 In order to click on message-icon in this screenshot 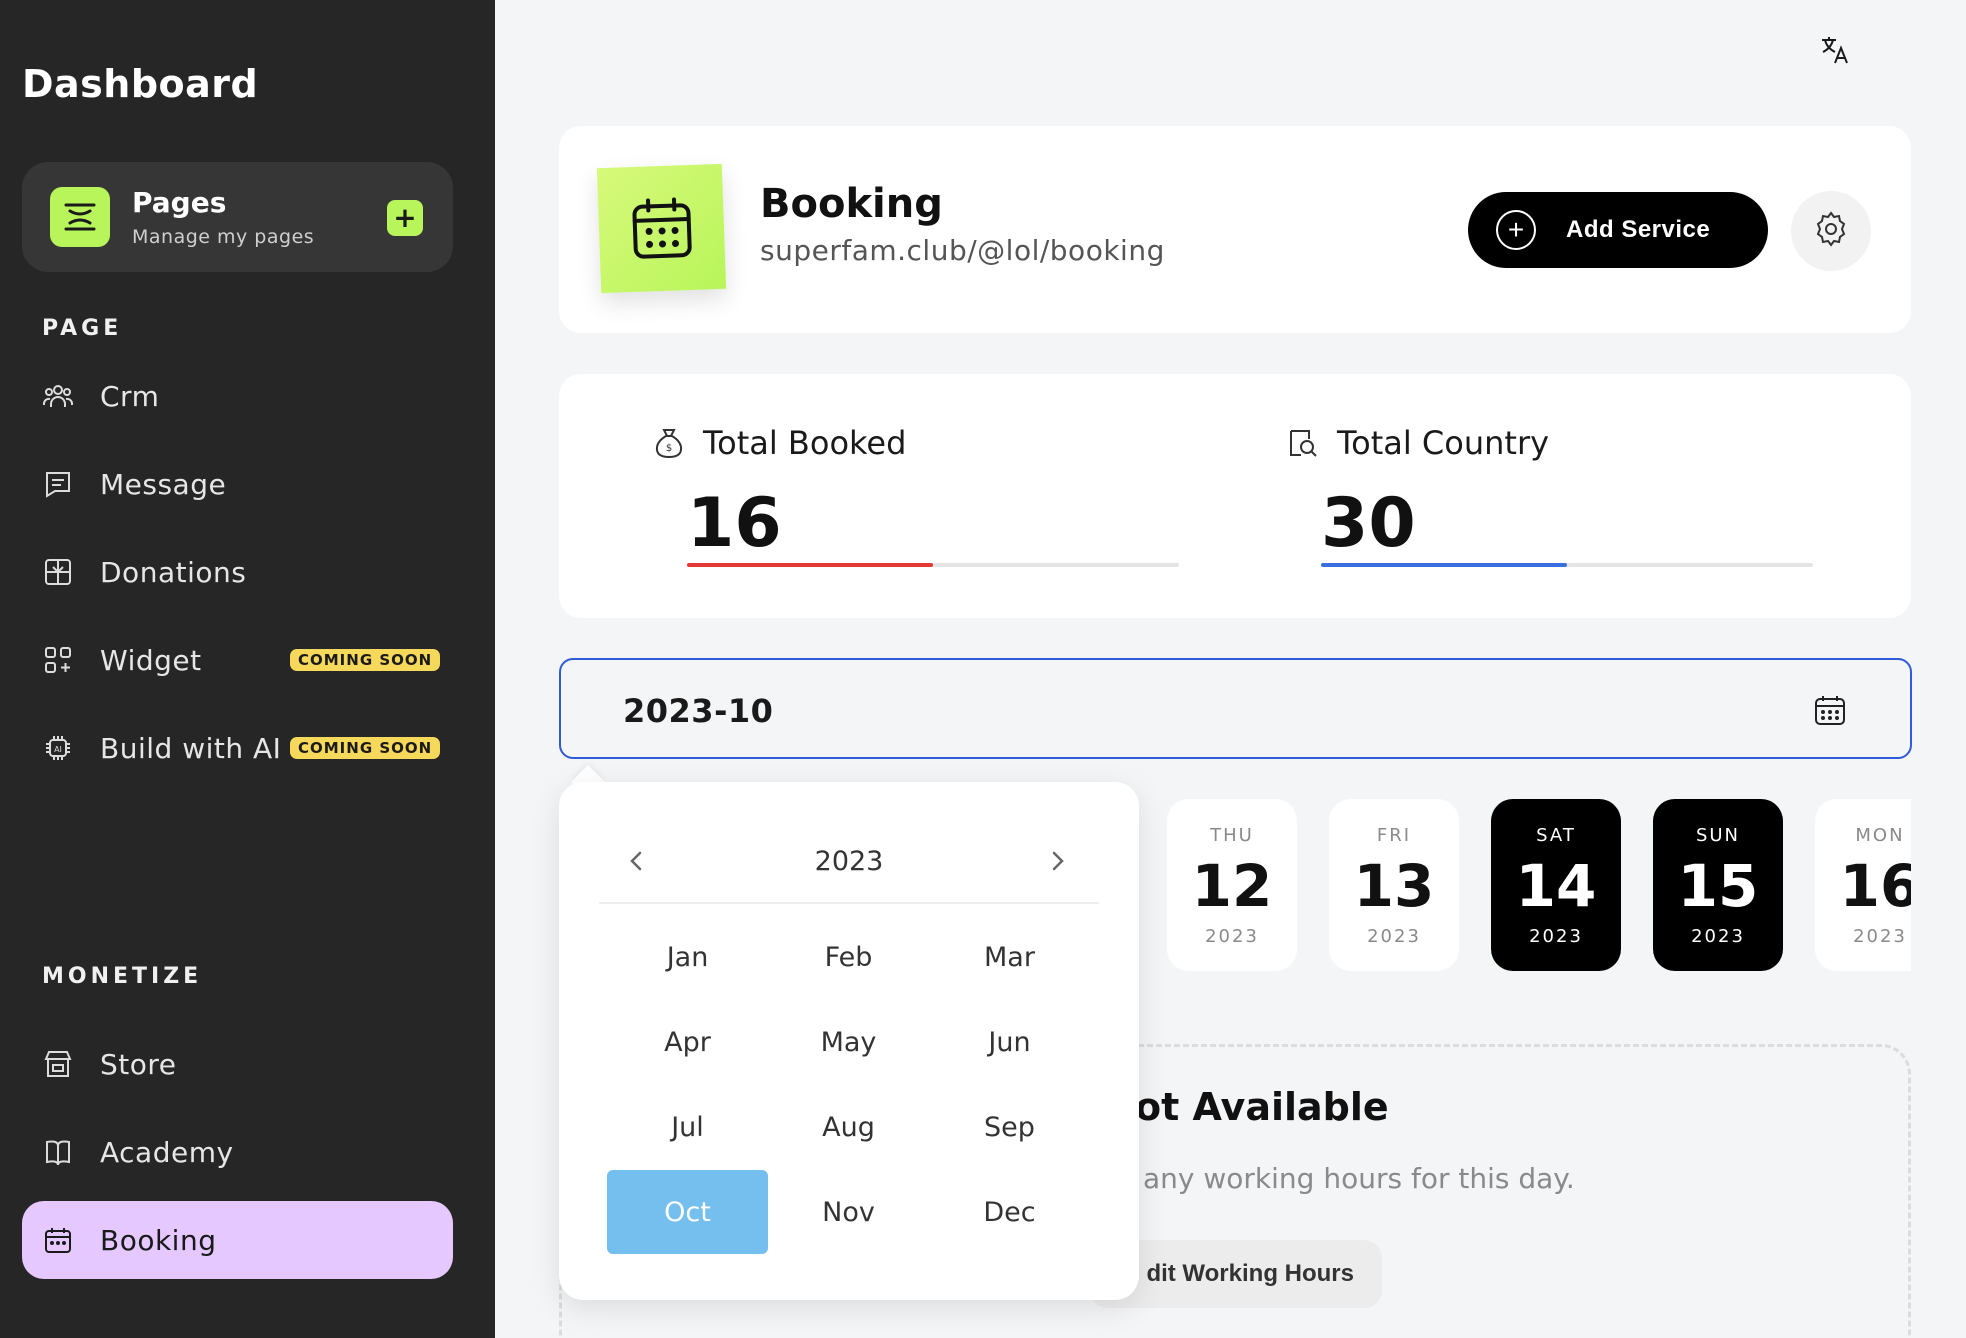, I will do `click(58, 484)`.